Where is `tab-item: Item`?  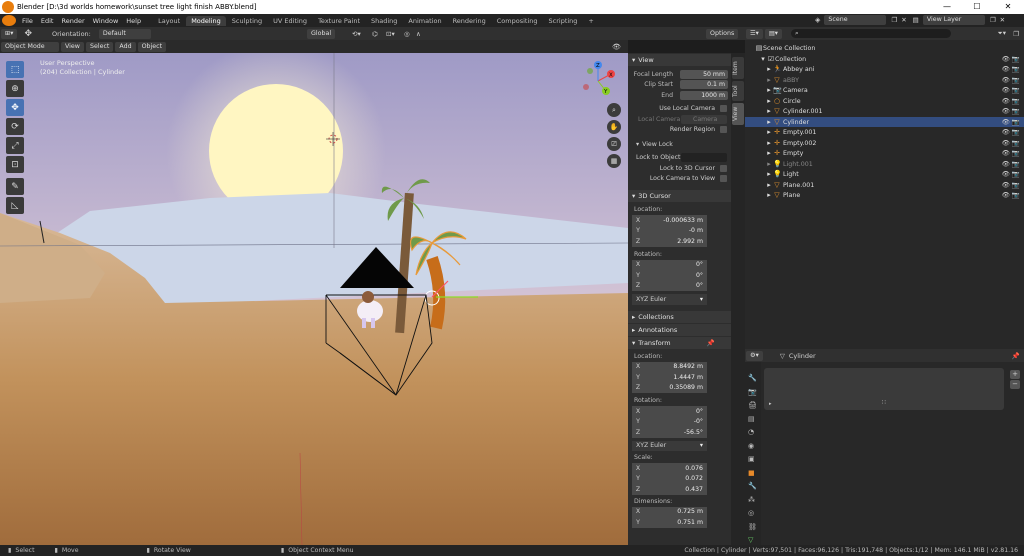 tab-item: Item is located at coordinates (738, 68).